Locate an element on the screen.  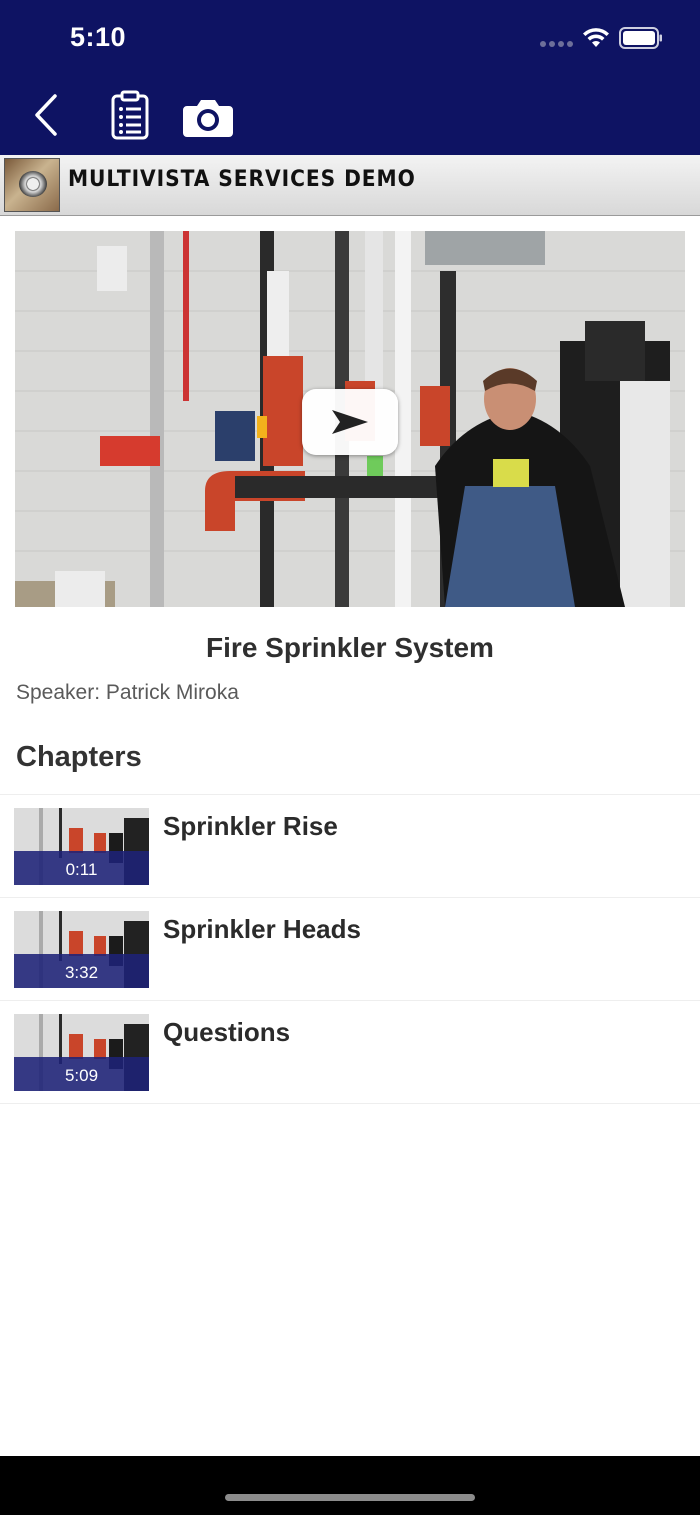
status-time: 5:10 is located at coordinates (98, 37).